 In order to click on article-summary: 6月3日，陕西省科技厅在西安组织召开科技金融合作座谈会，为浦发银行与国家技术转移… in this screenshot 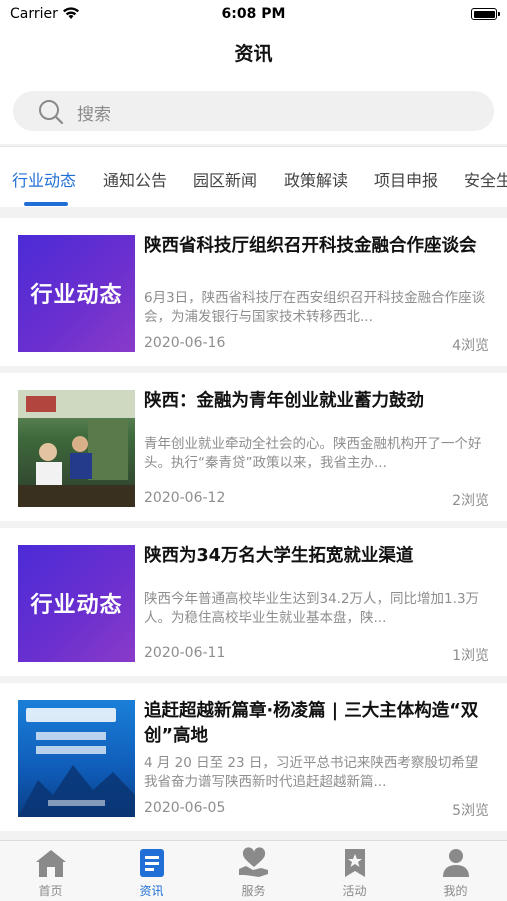, I will do `click(315, 307)`.